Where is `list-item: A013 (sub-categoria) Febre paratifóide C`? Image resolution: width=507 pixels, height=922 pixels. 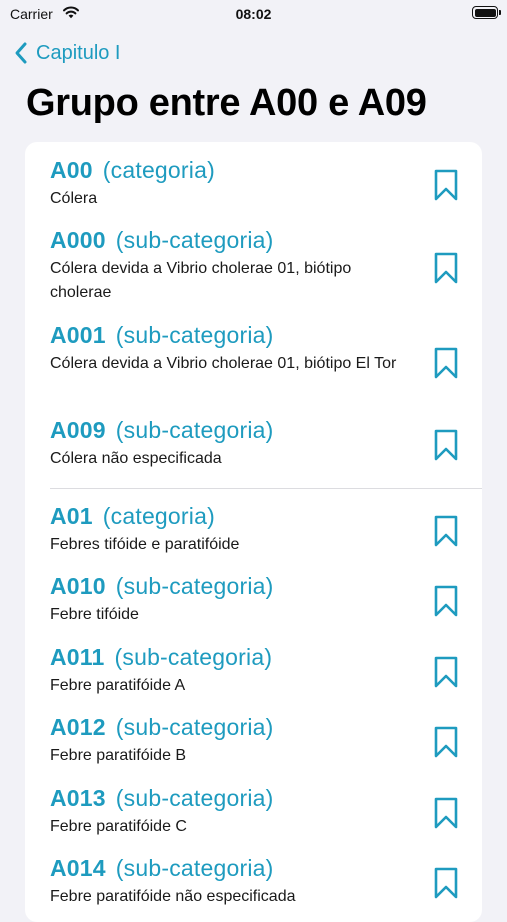
list-item: A013 (sub-categoria) Febre paratifóide C is located at coordinates (253, 820).